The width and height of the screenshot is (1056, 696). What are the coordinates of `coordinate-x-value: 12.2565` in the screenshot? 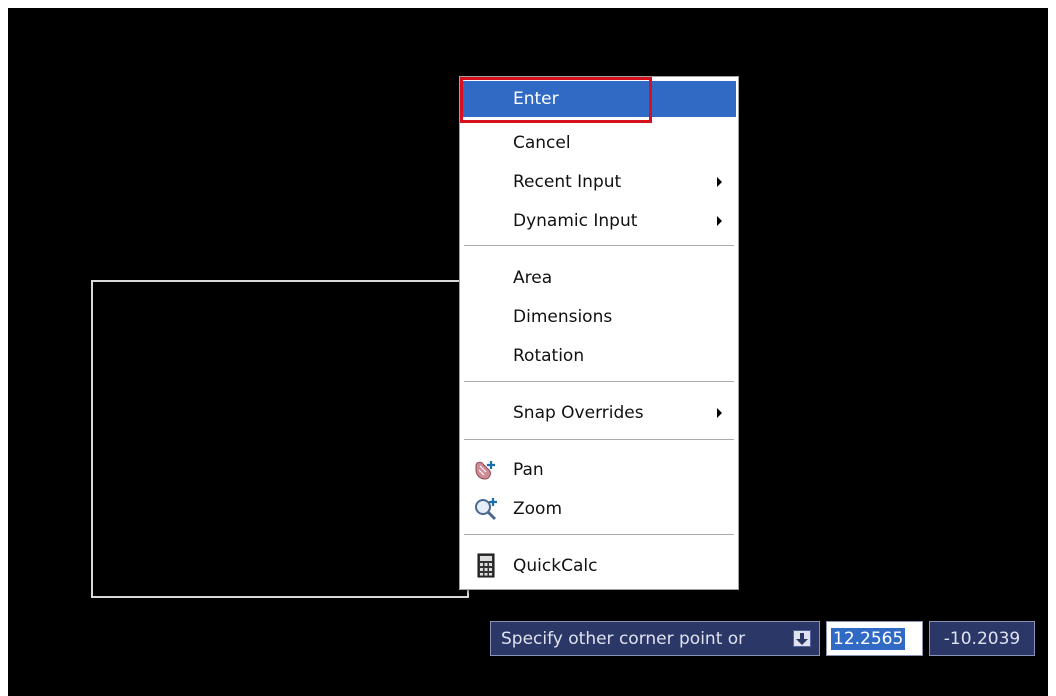 It's located at (868, 638).